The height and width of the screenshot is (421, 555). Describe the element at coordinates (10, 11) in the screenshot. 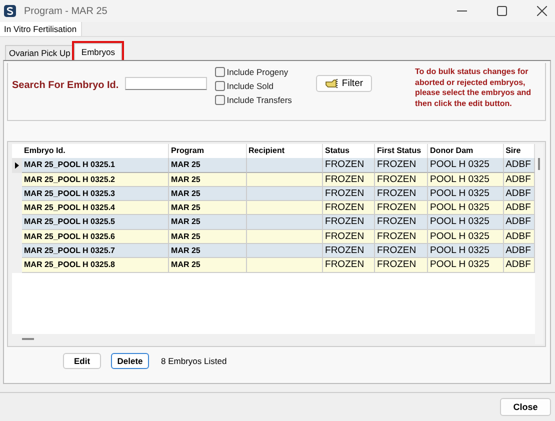

I see `app-logo-icon` at that location.